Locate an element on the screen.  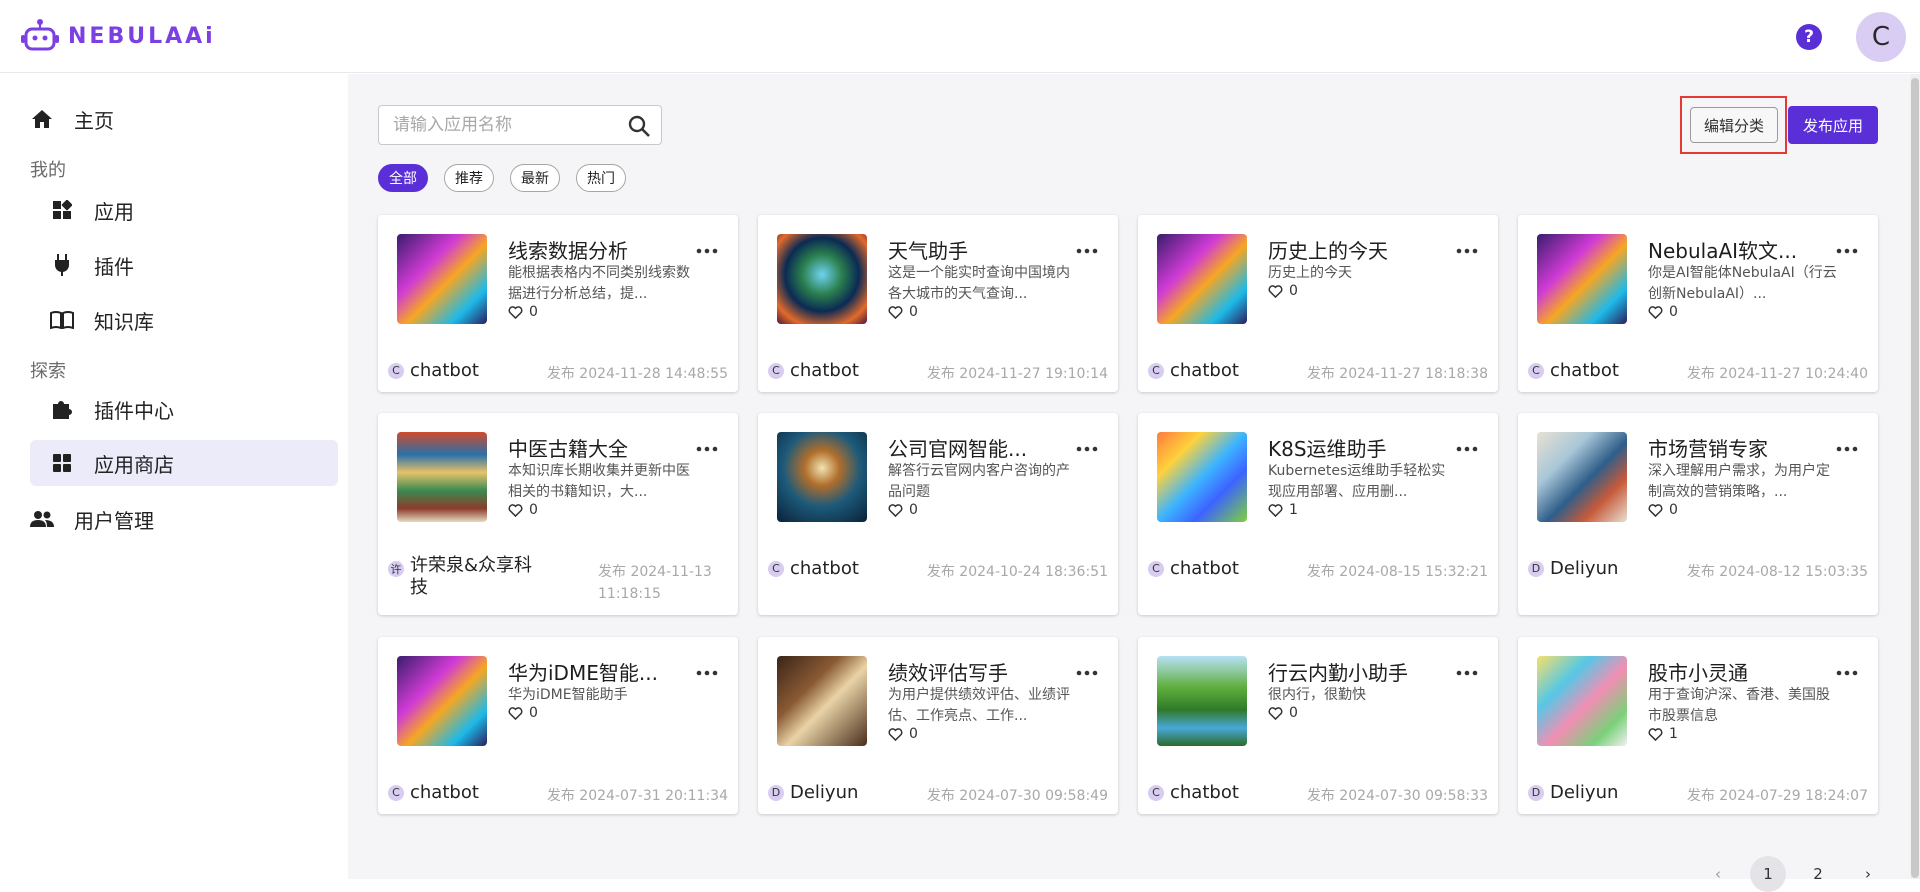
publish-date: 发布 2024-07-29 18:24:07 is located at coordinates (1777, 796).